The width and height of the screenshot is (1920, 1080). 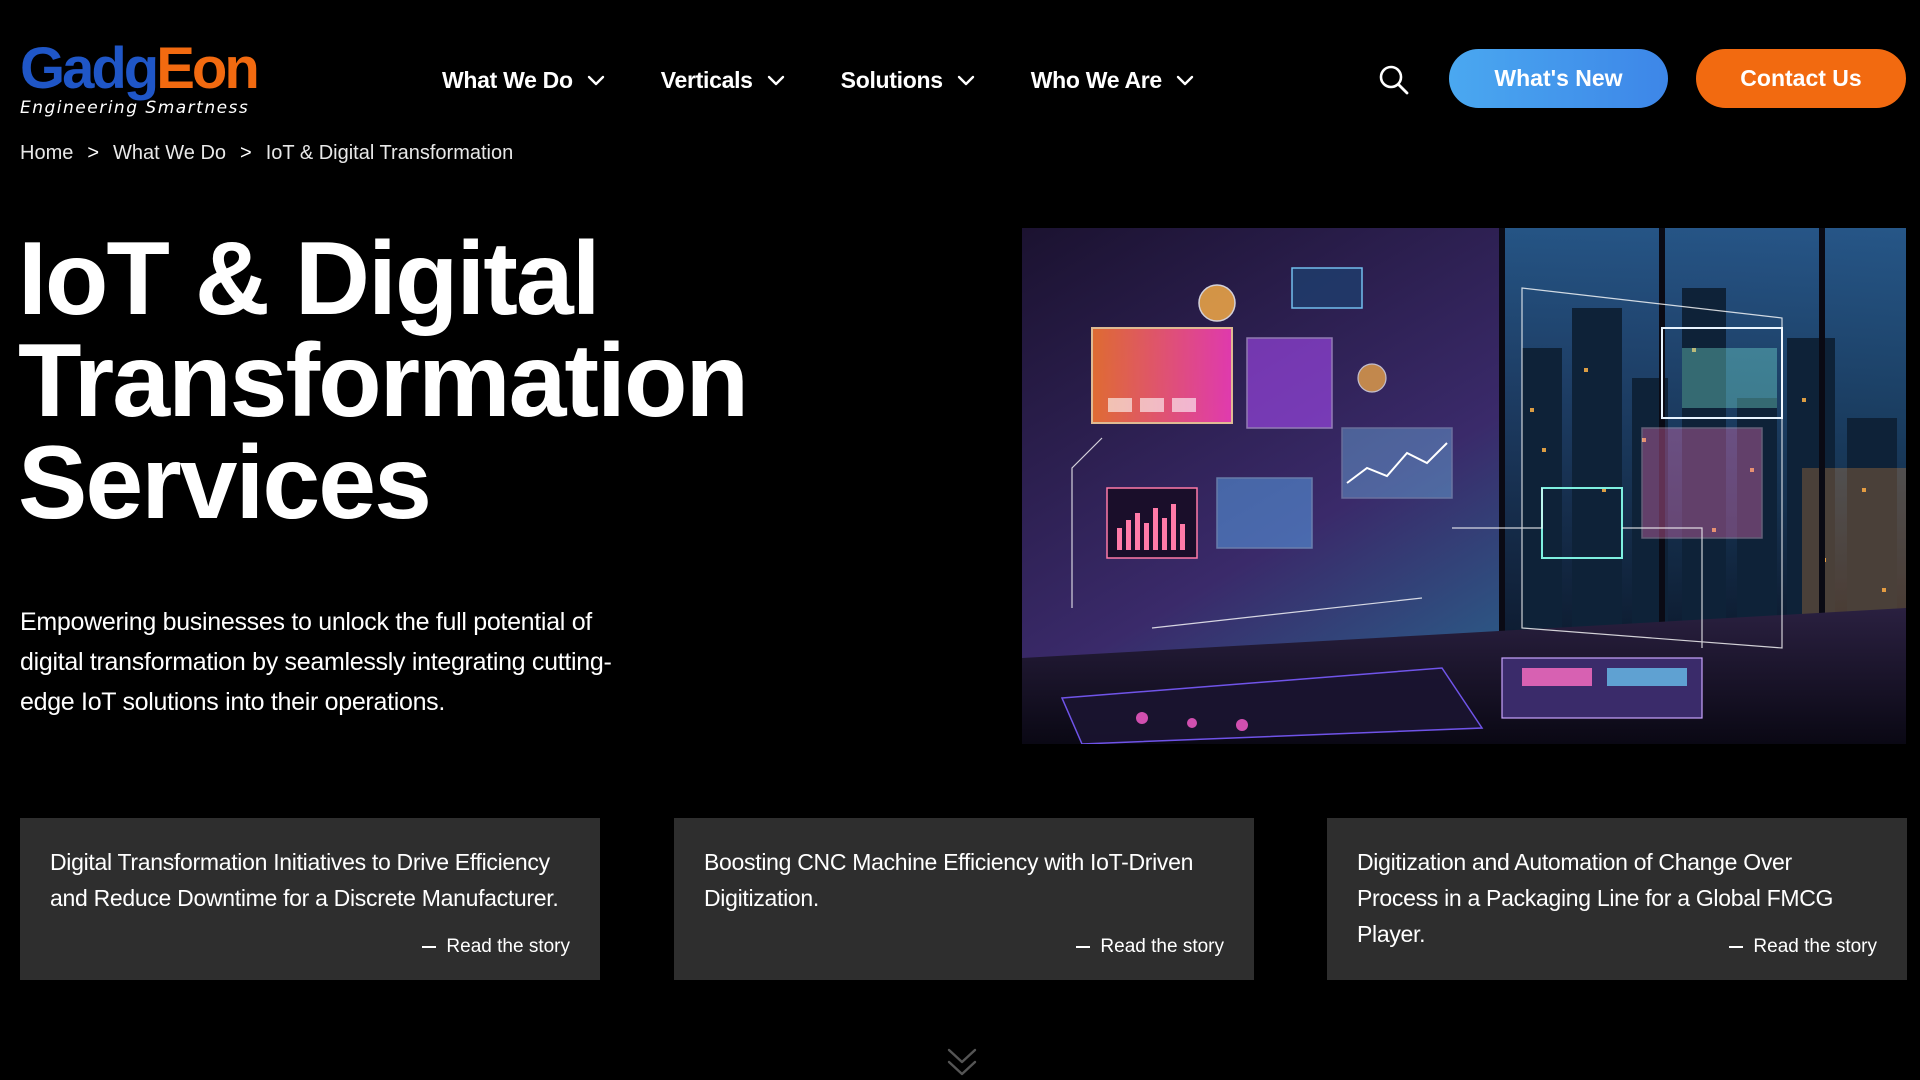 I want to click on search-icon, so click(x=1394, y=80).